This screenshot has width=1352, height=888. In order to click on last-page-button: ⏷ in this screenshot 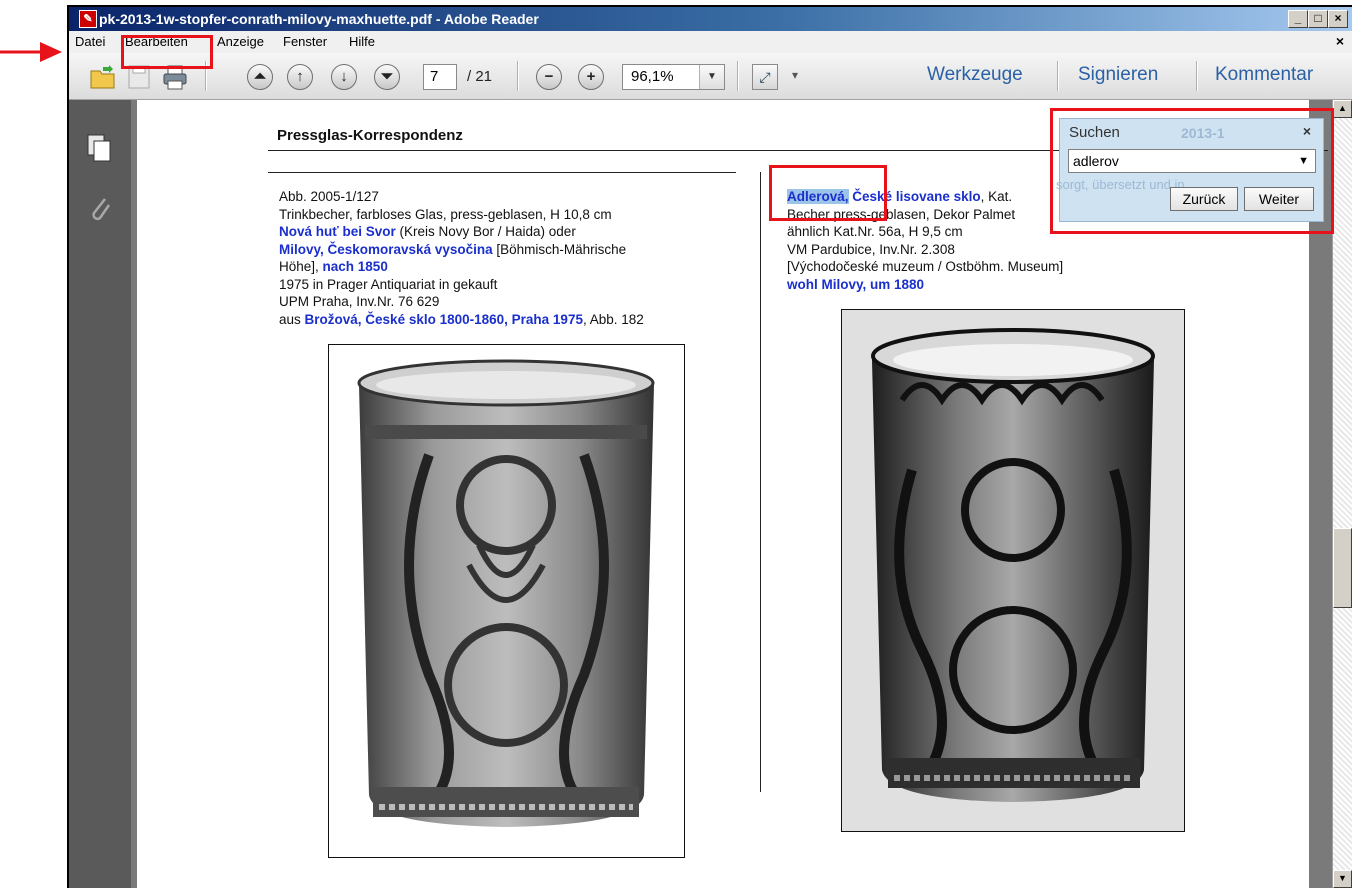, I will do `click(387, 77)`.